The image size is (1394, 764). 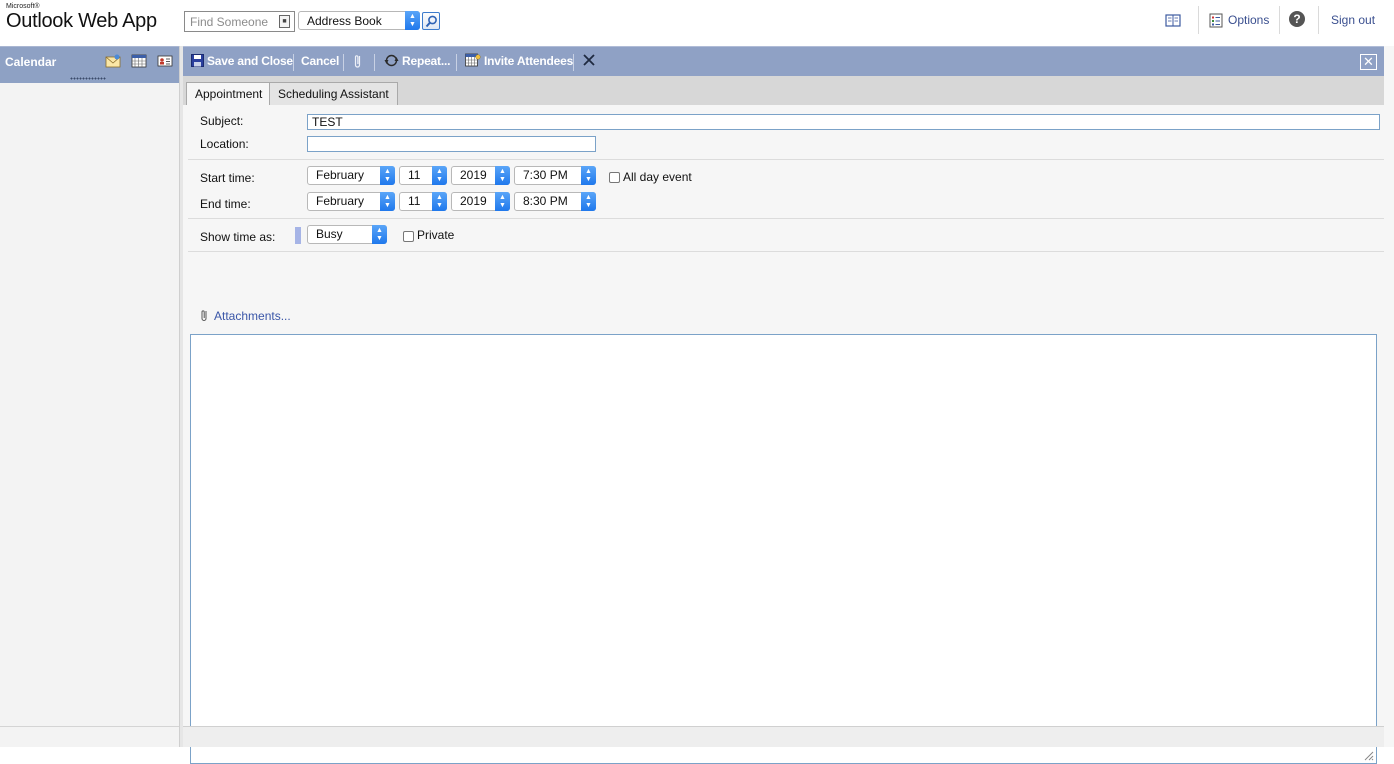 I want to click on header-divider, so click(x=1198, y=20).